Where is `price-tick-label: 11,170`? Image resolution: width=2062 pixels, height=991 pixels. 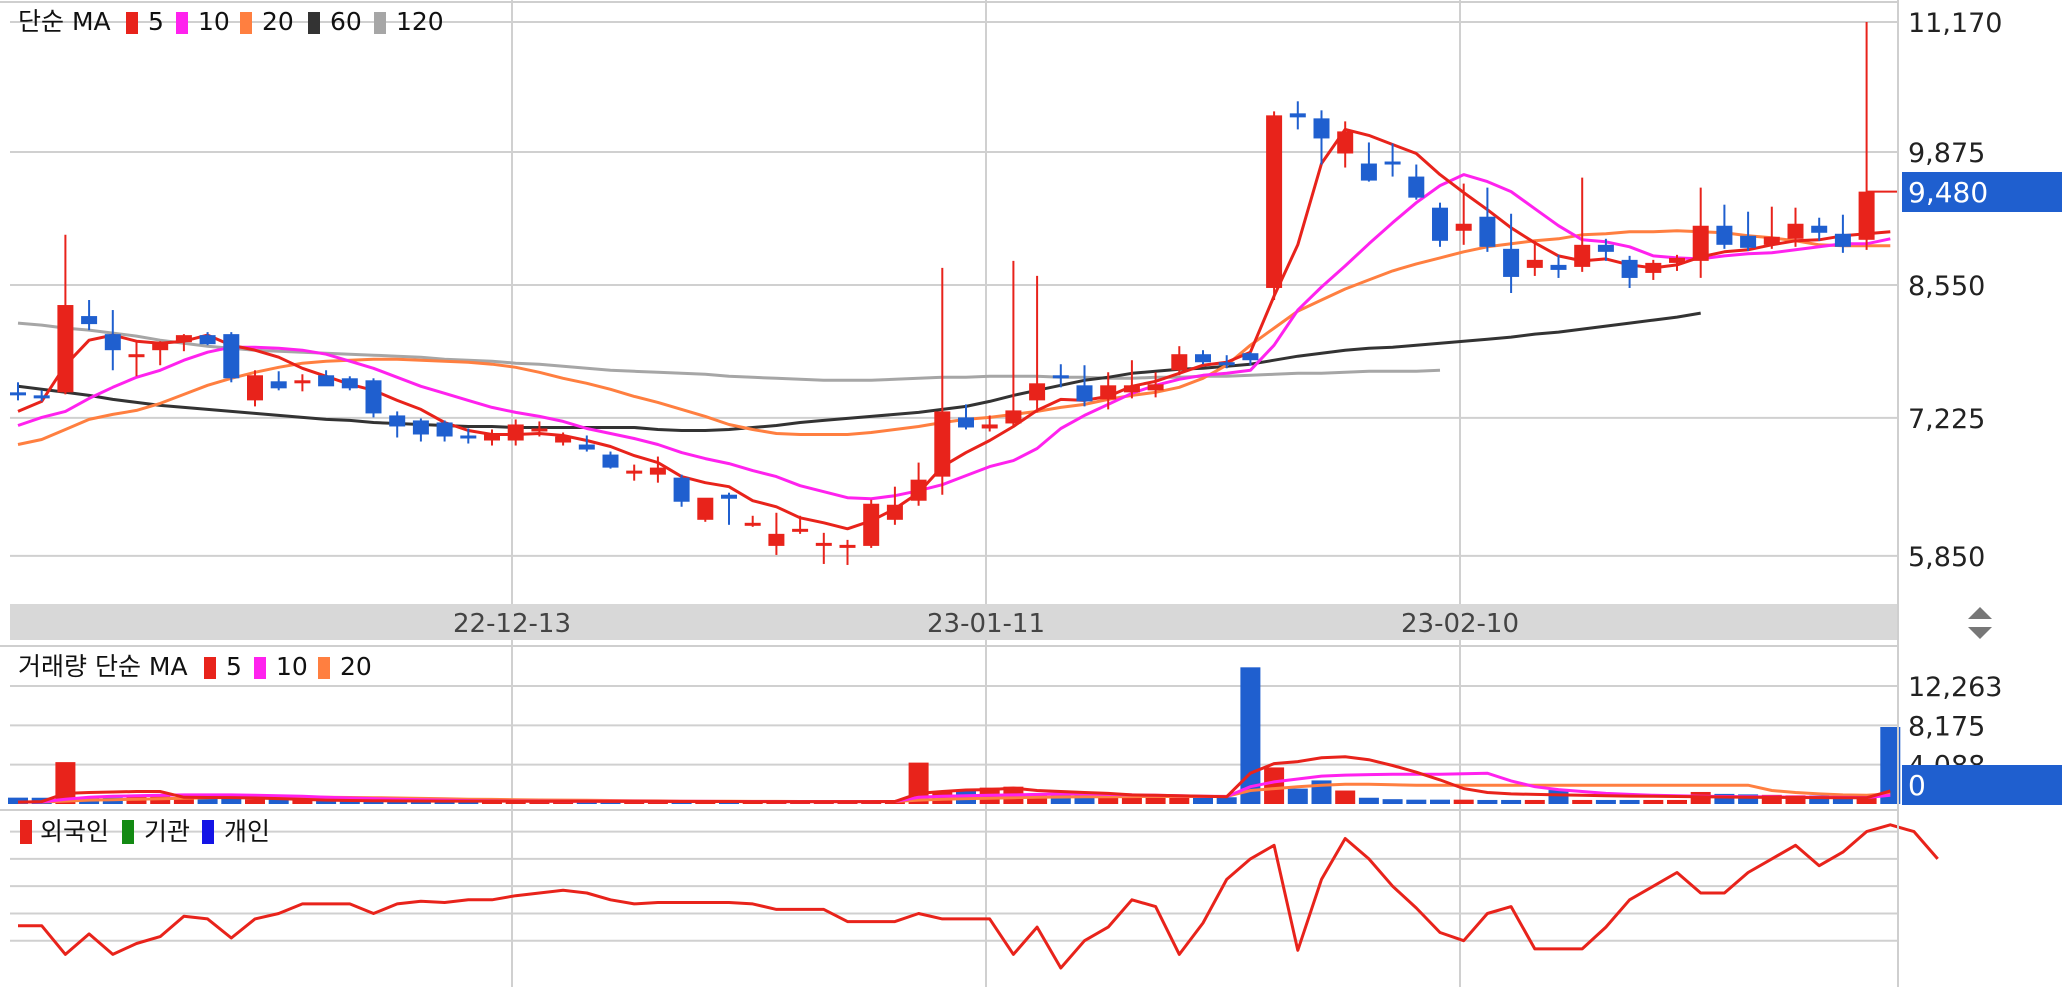
price-tick-label: 11,170 is located at coordinates (1955, 23).